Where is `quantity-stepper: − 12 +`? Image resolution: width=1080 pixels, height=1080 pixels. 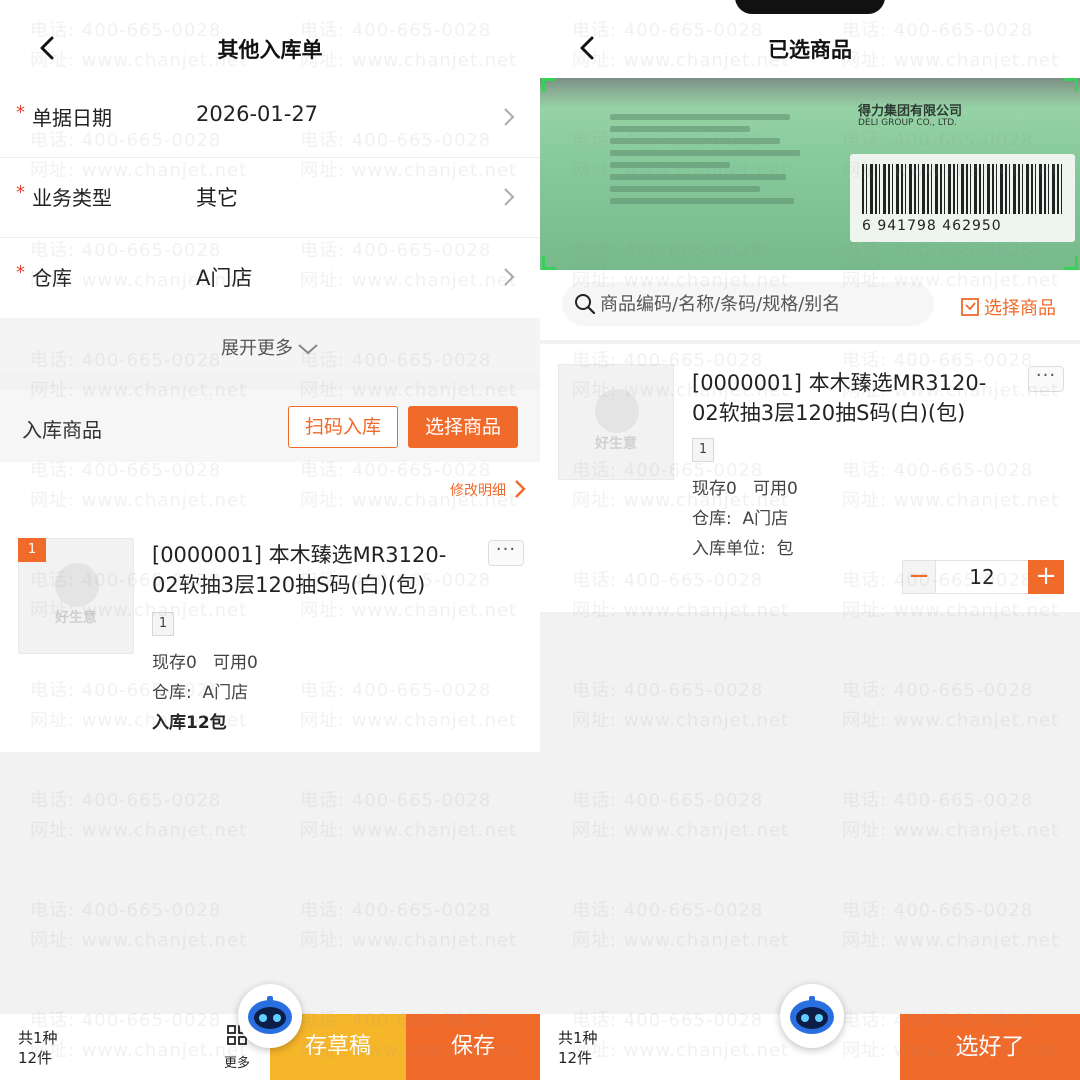 quantity-stepper: − 12 + is located at coordinates (983, 577).